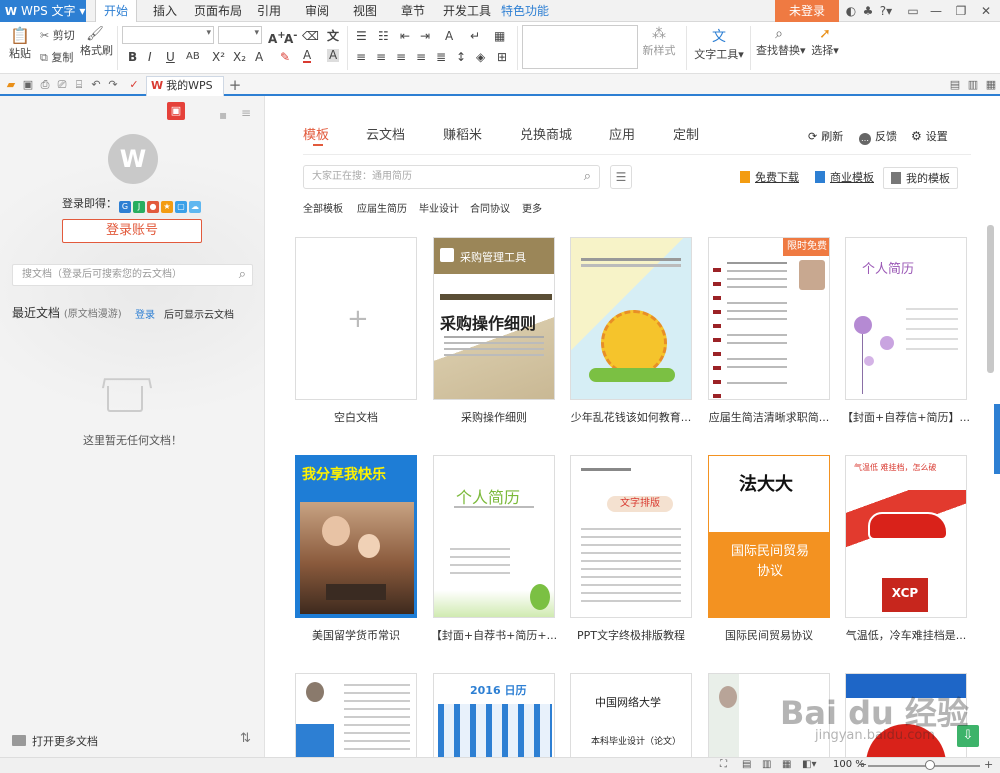  What do you see at coordinates (132, 57) in the screenshot?
I see `bold-icon: B` at bounding box center [132, 57].